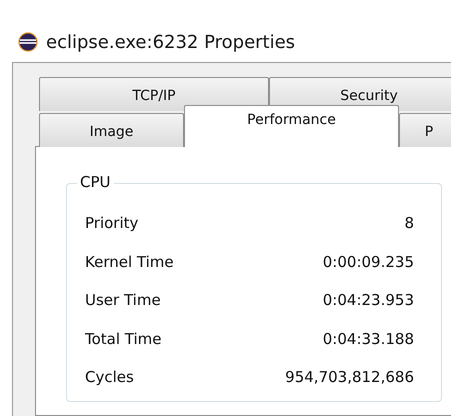 Image resolution: width=451 pixels, height=416 pixels. What do you see at coordinates (111, 130) in the screenshot?
I see `tab: Image` at bounding box center [111, 130].